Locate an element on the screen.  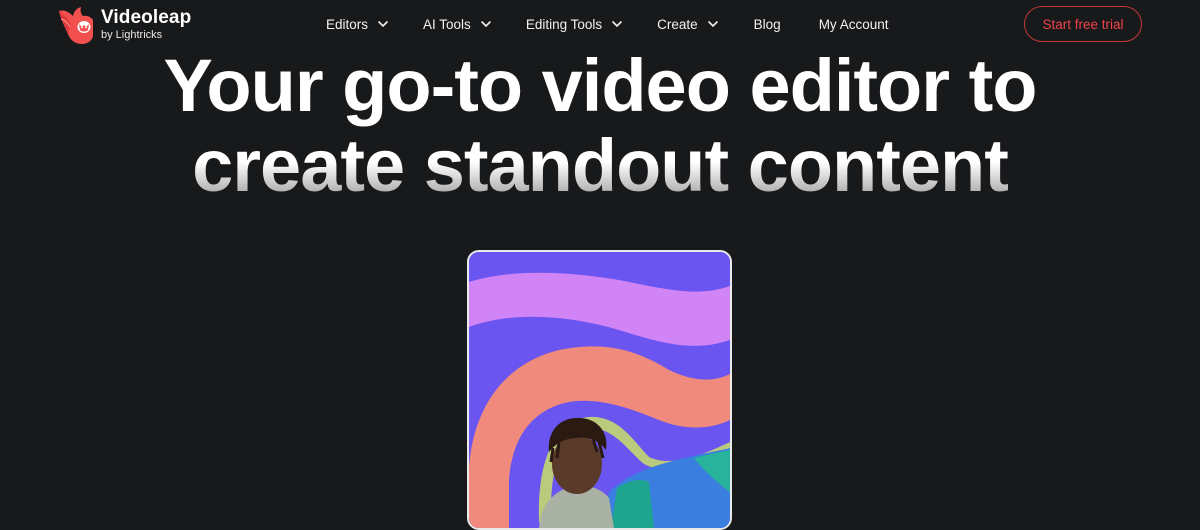
nav-item-blog: Blog is located at coordinates (767, 24).